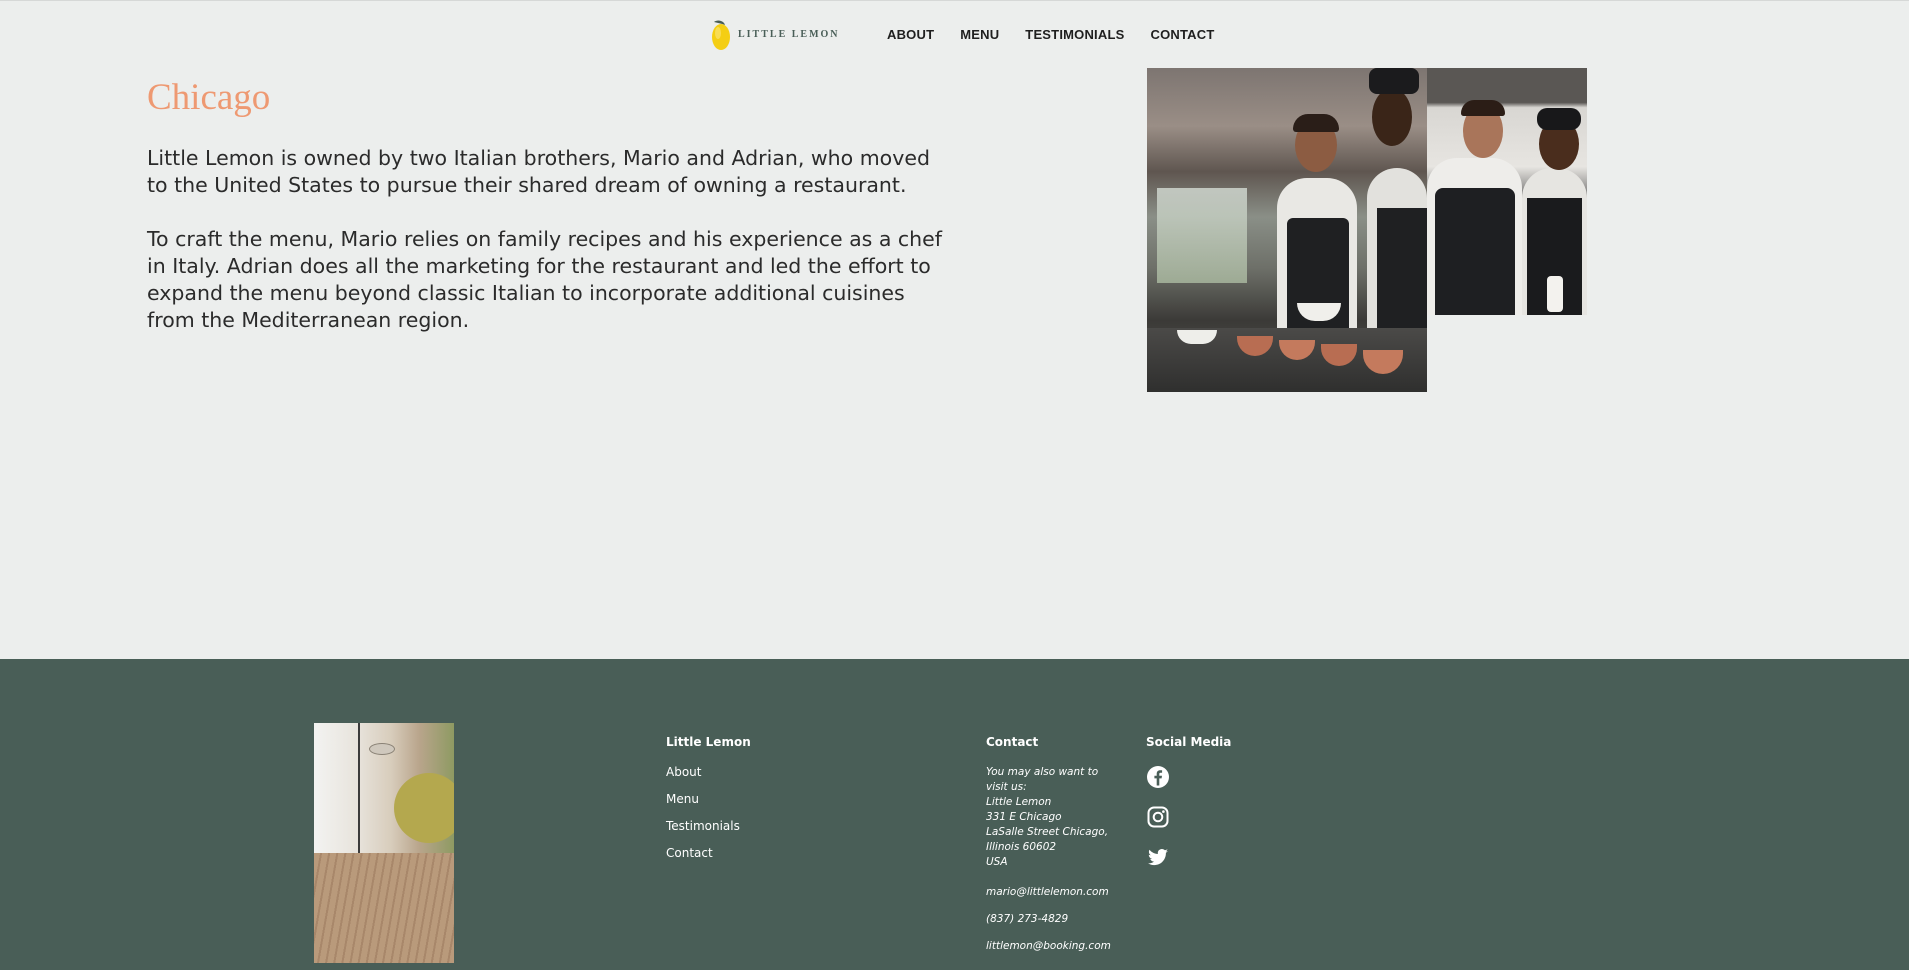 This screenshot has height=970, width=1909. What do you see at coordinates (789, 34) in the screenshot?
I see `logo-text: LITTLE LEMON` at bounding box center [789, 34].